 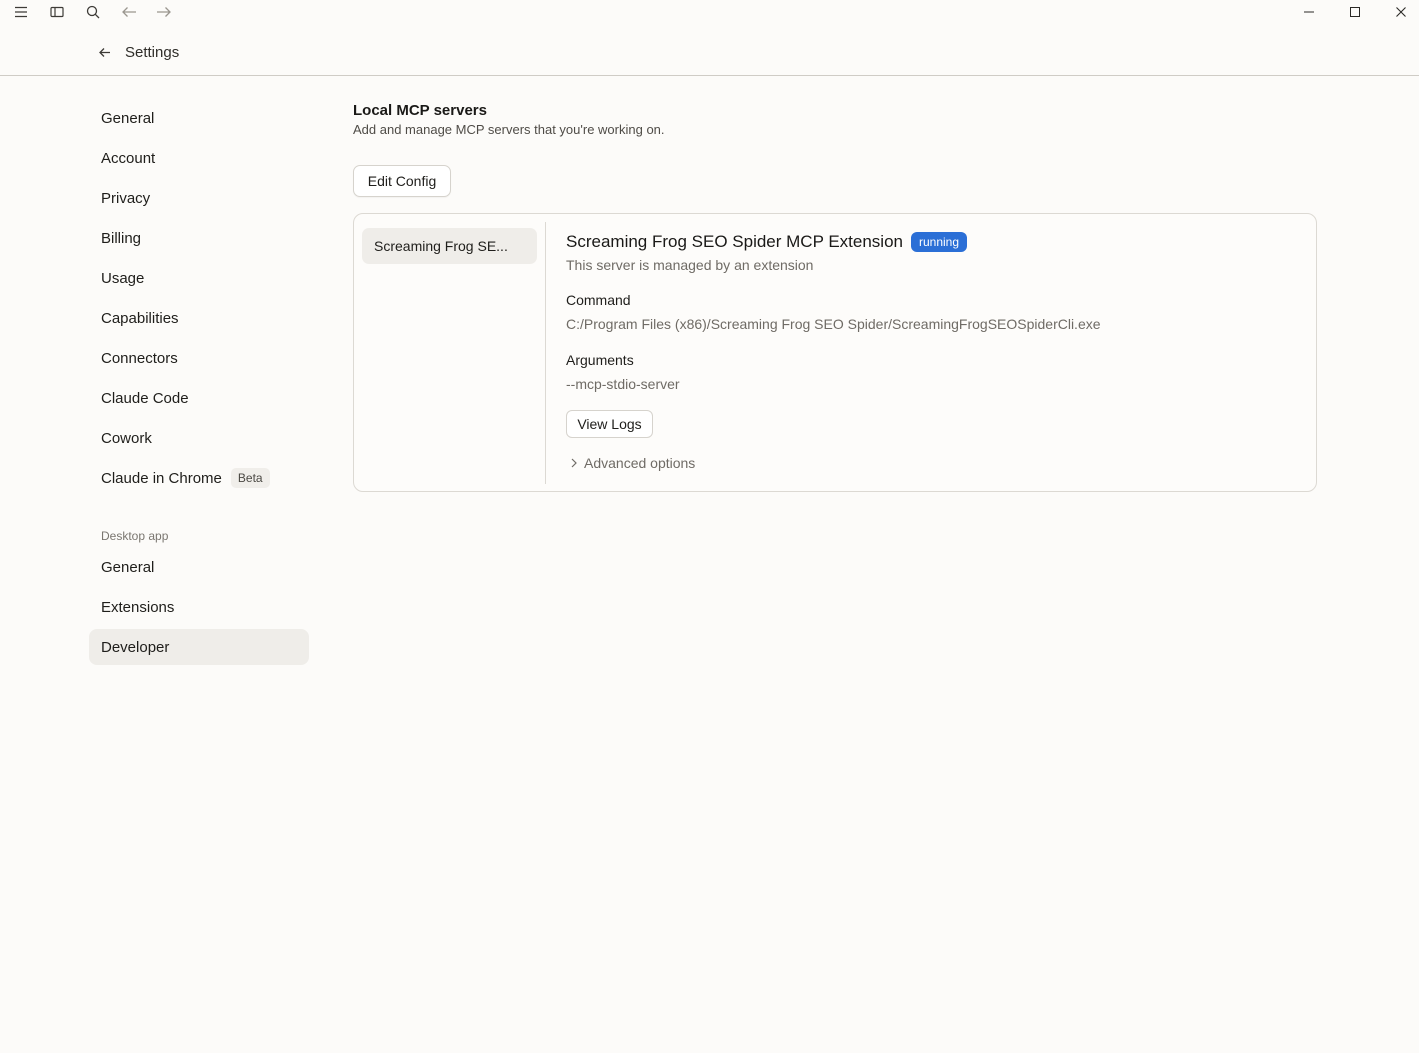 I want to click on chevron-right-icon, so click(x=574, y=463).